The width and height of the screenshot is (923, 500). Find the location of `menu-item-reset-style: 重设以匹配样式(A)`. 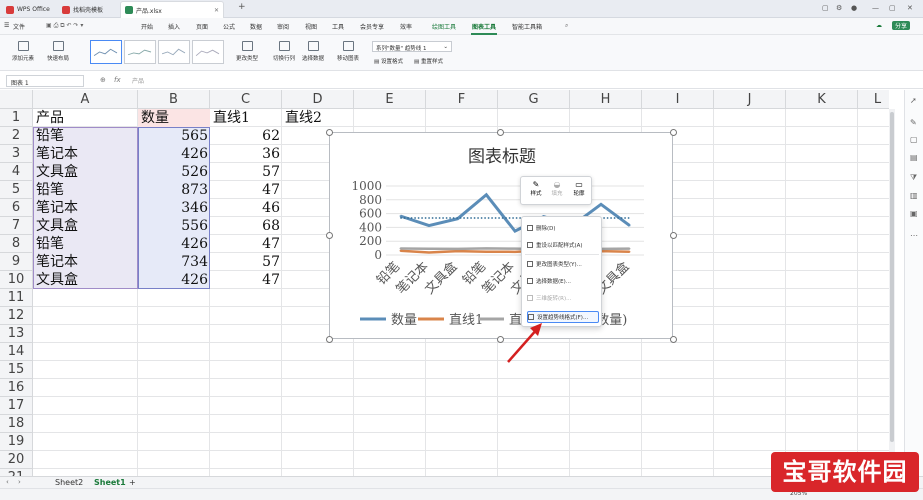

menu-item-reset-style: 重设以匹配样式(A) is located at coordinates (563, 245).